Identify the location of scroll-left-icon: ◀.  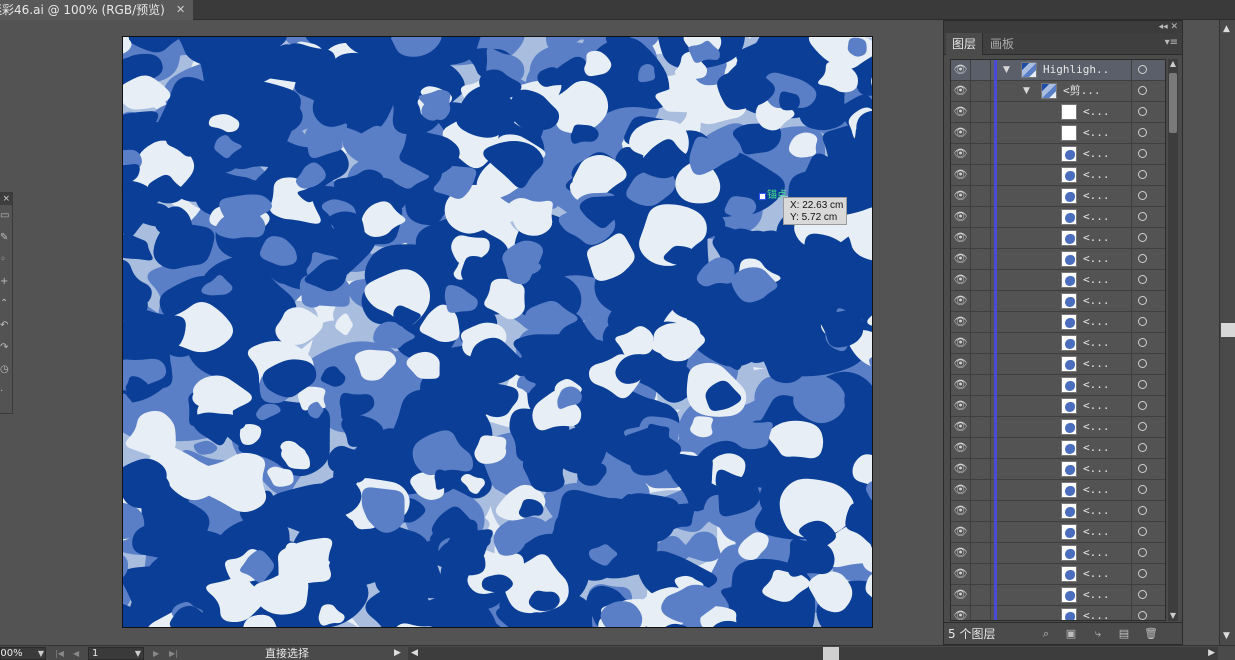
(414, 653).